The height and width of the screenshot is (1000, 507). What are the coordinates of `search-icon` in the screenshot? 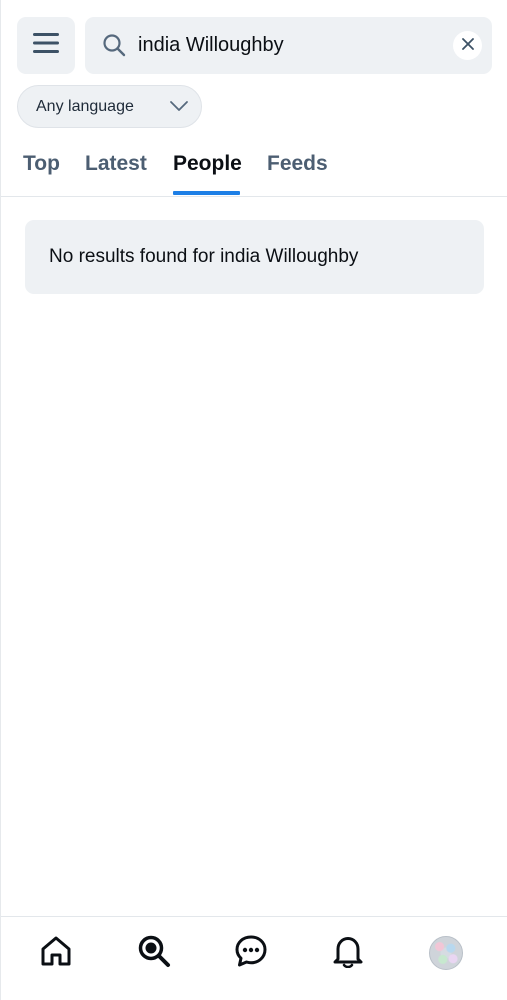 It's located at (154, 953).